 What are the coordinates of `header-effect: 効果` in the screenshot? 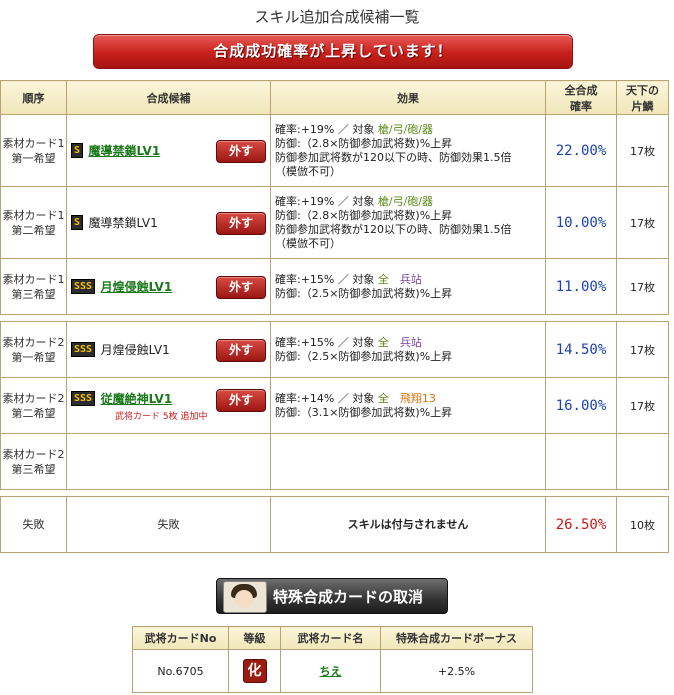 It's located at (408, 97).